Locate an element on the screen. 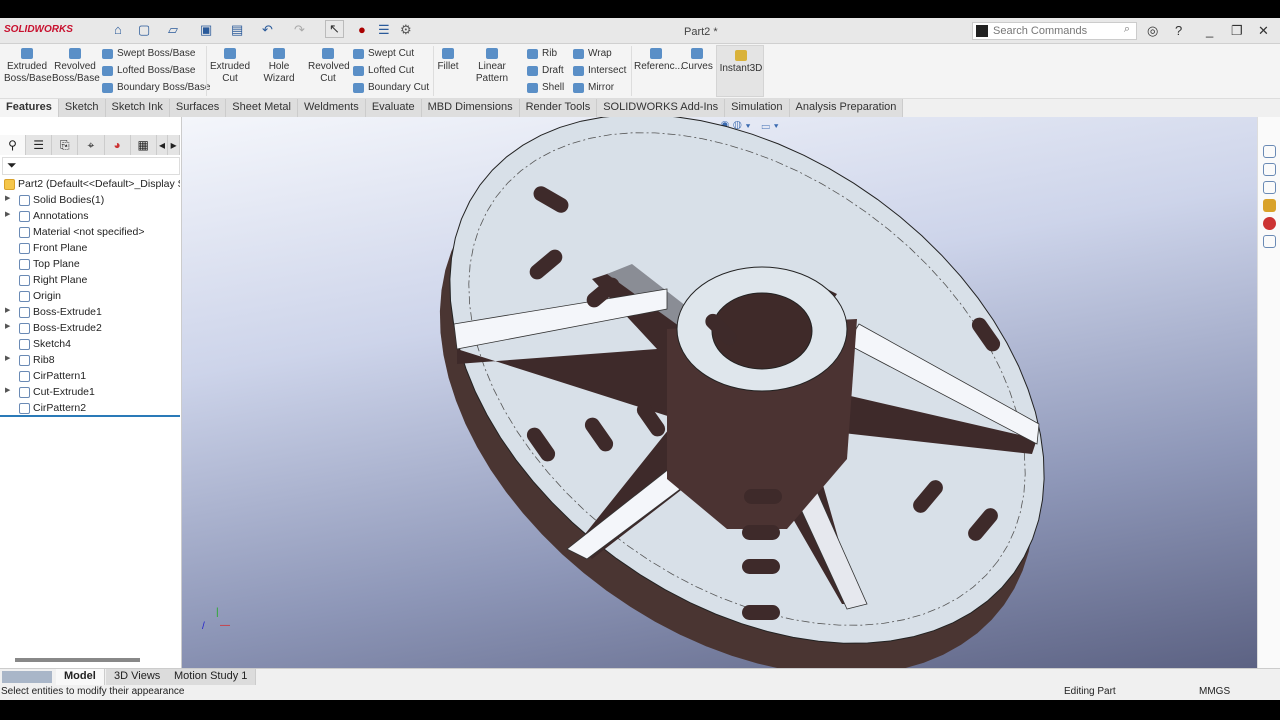 This screenshot has height=720, width=1280. scroll-right-icon: ▸ is located at coordinates (174, 145).